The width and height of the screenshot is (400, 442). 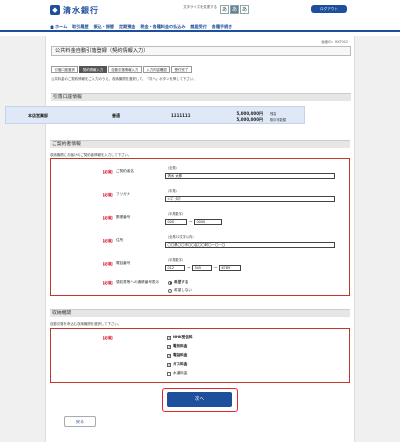 I want to click on agency-item-electric: ✓ 電気料金, so click(x=177, y=346).